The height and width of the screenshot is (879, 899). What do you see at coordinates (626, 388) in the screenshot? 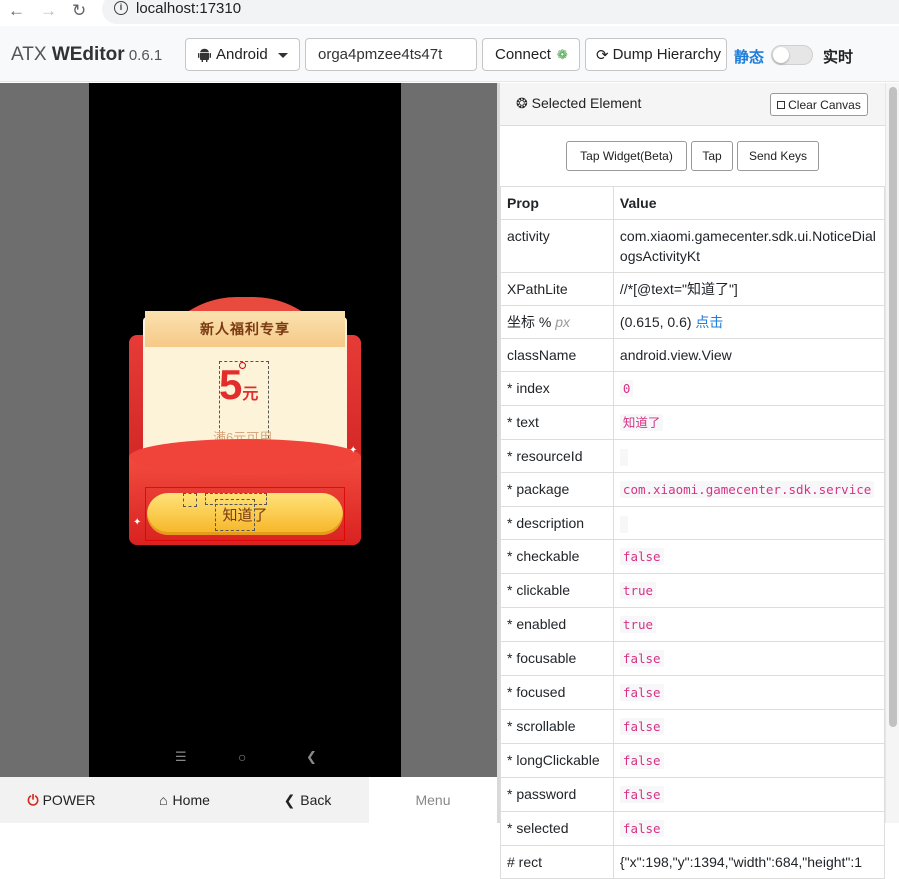
I see `prop-value-code: 0` at bounding box center [626, 388].